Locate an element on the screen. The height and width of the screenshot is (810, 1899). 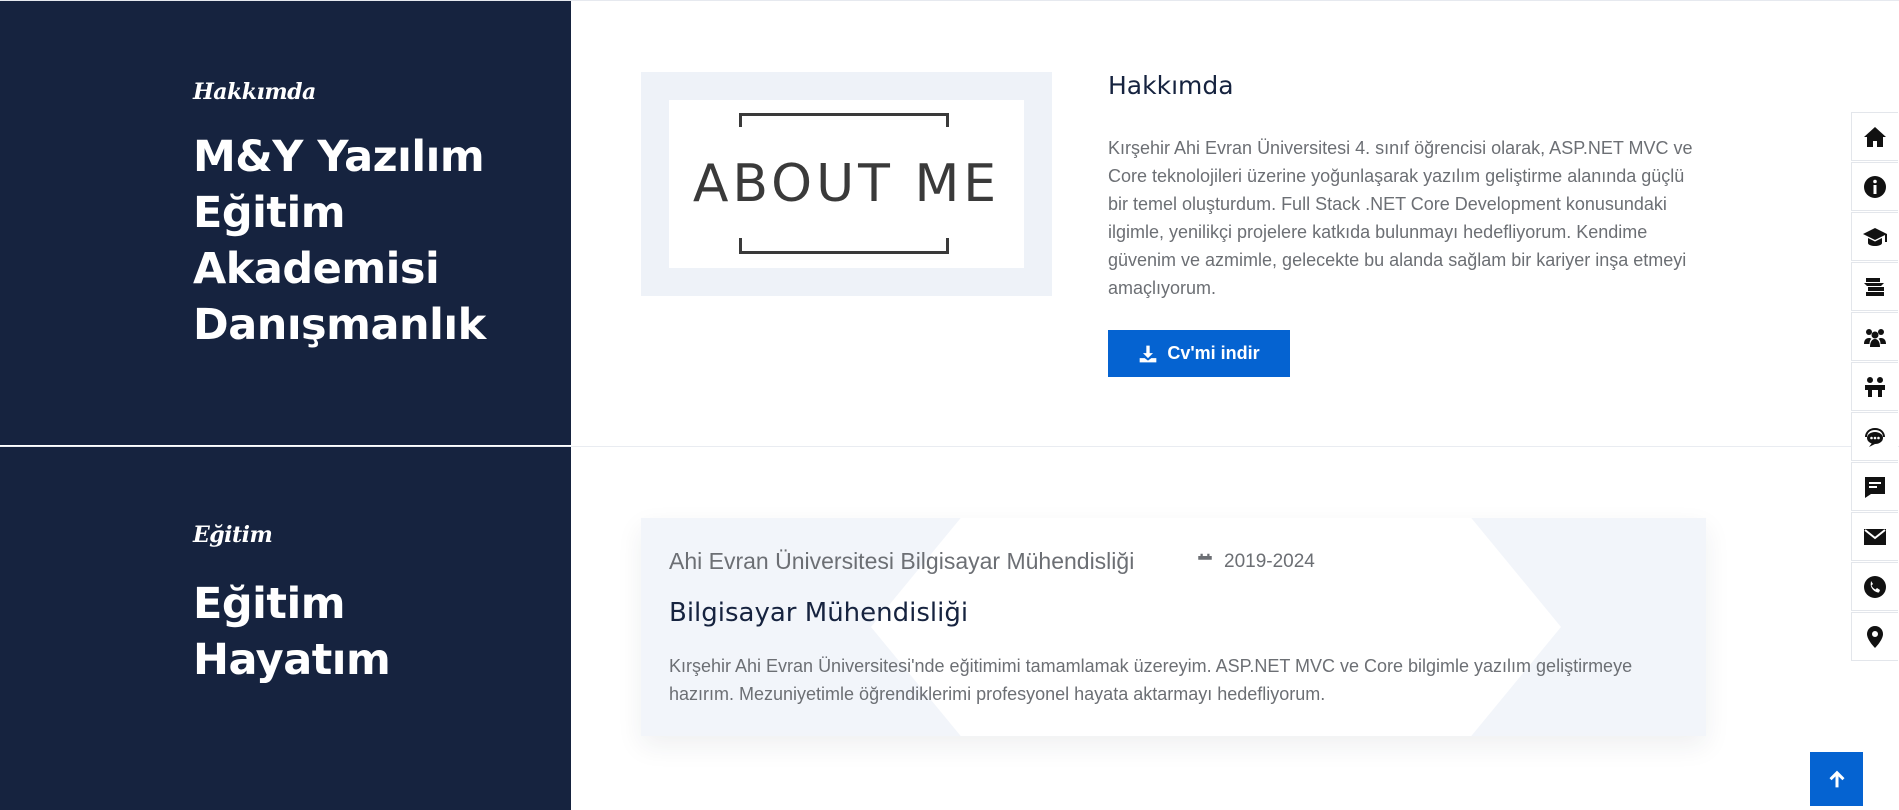
about-image-frame: ABOUT ME is located at coordinates (846, 184).